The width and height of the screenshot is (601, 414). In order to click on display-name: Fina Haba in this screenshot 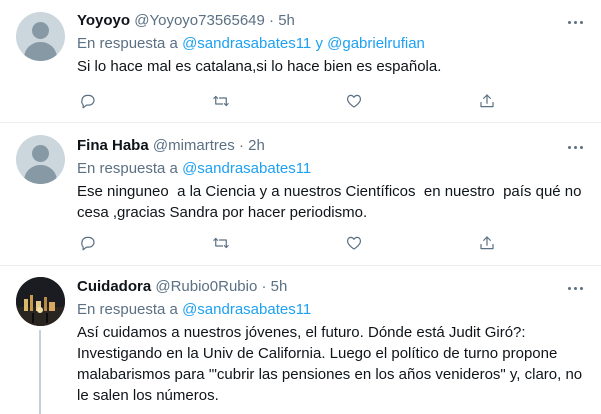, I will do `click(113, 145)`.